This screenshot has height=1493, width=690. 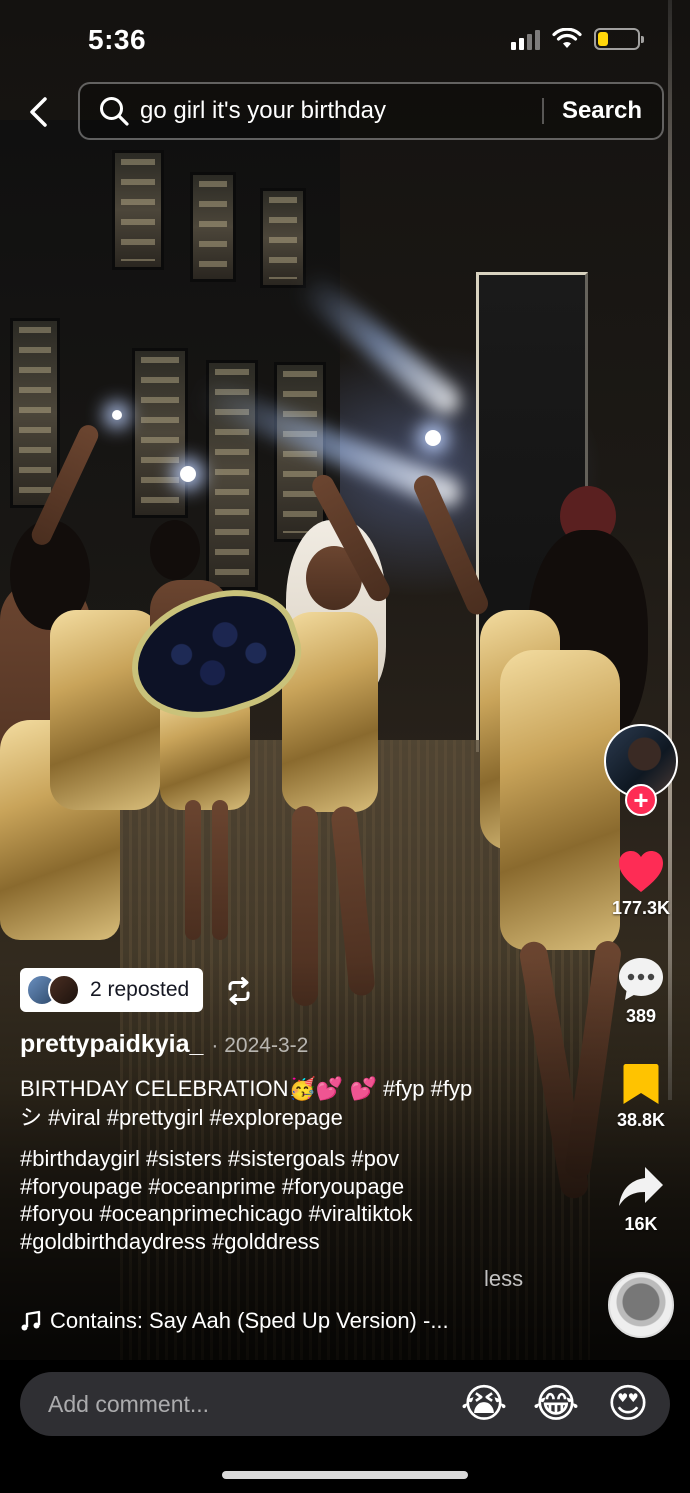 I want to click on hashtag-line: #goldbirthdaydress #golddress, so click(x=290, y=1242).